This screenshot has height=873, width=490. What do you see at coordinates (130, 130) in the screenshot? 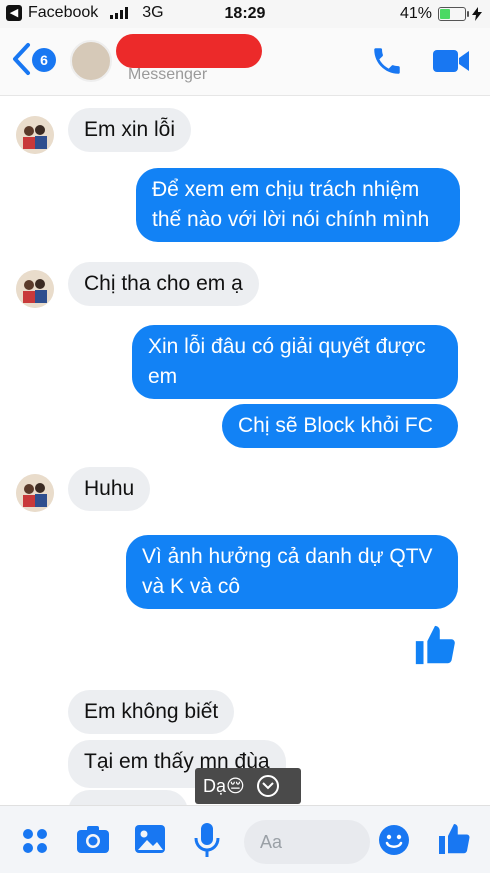
I see `message-bubble-incoming: Em xin lỗi` at bounding box center [130, 130].